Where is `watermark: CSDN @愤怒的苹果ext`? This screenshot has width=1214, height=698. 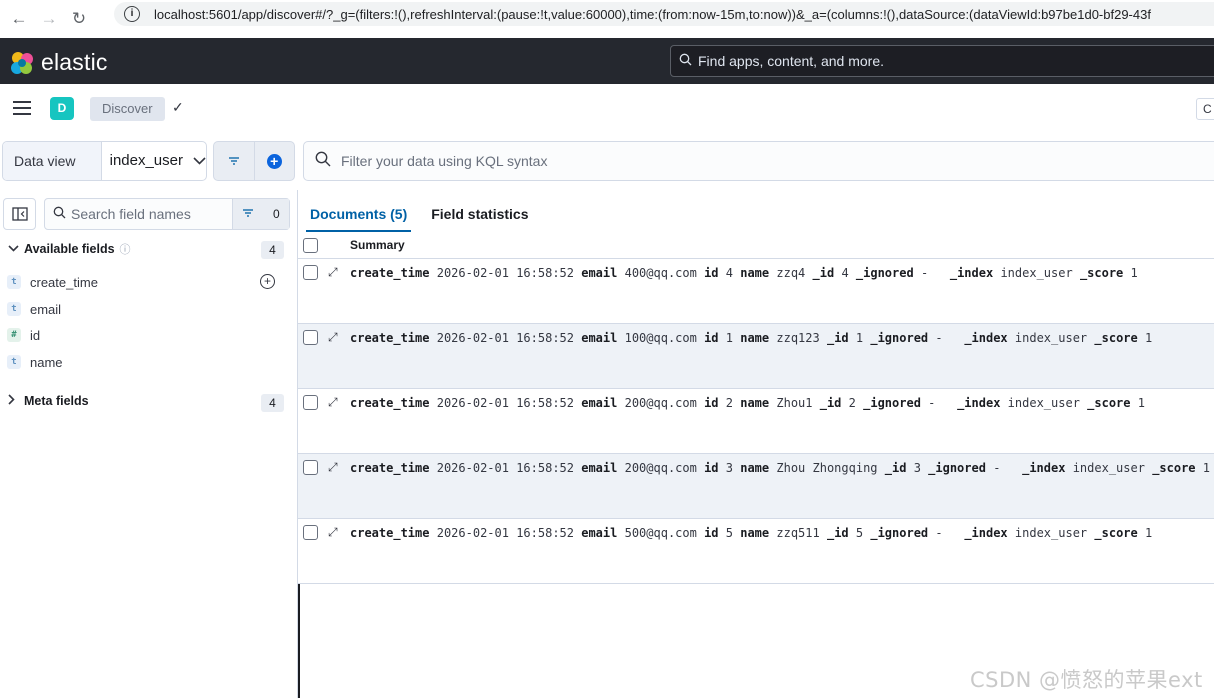 watermark: CSDN @愤怒的苹果ext is located at coordinates (1086, 680).